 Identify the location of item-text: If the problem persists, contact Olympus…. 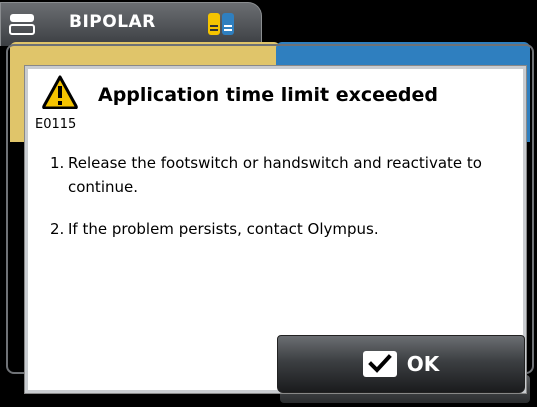
(223, 229).